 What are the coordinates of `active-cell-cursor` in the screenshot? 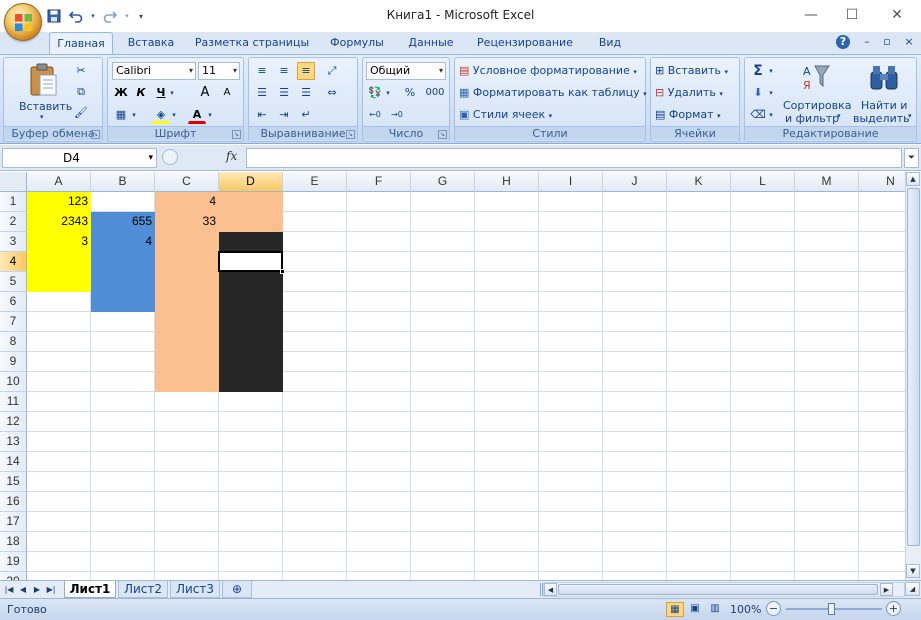 It's located at (250, 261).